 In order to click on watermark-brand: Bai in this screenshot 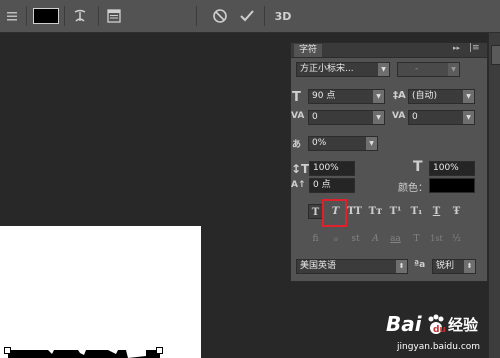, I will do `click(404, 324)`.